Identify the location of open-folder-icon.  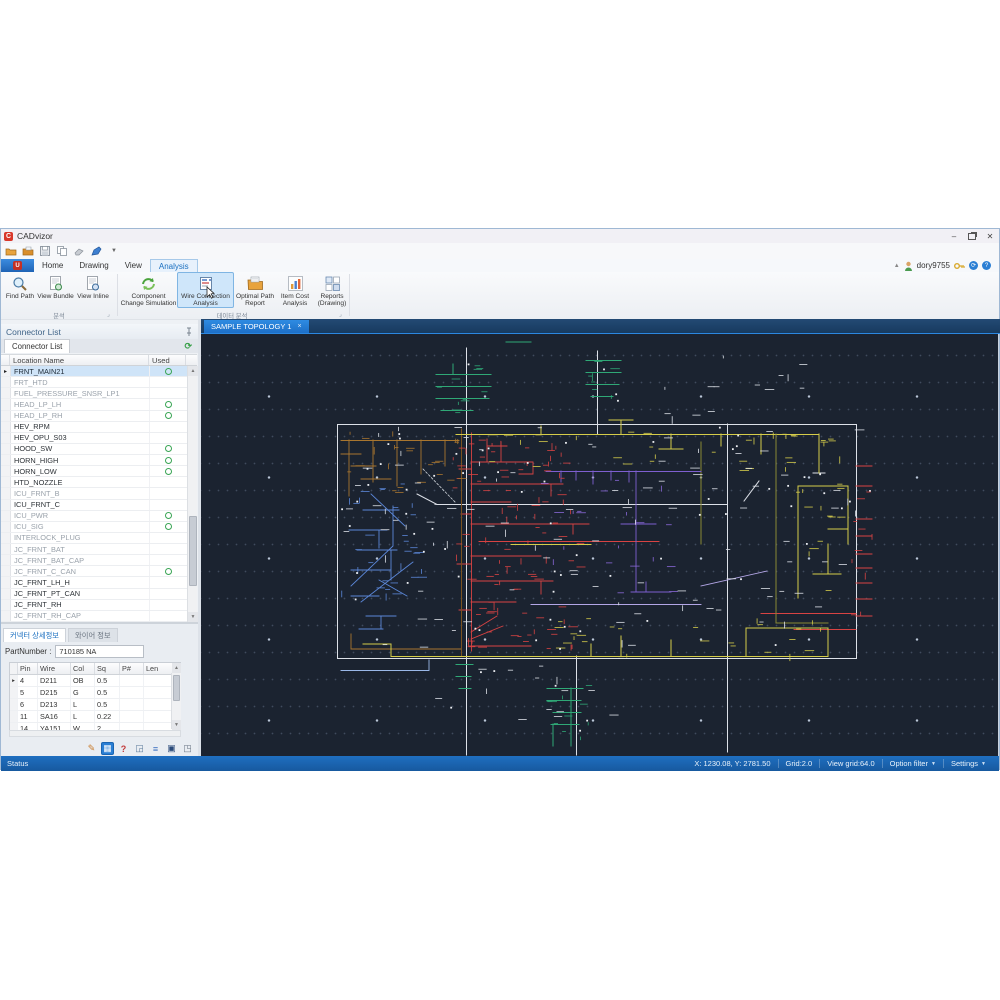
(11, 251).